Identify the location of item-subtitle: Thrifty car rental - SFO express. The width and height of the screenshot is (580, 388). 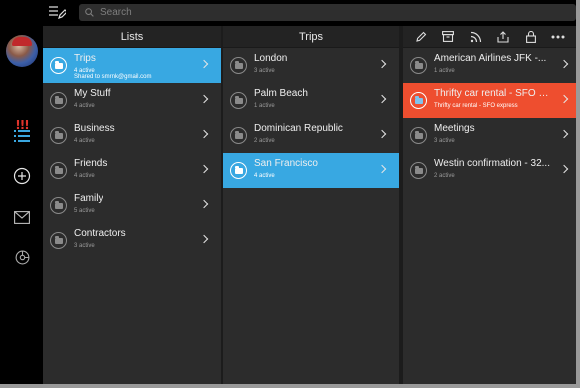
(476, 106).